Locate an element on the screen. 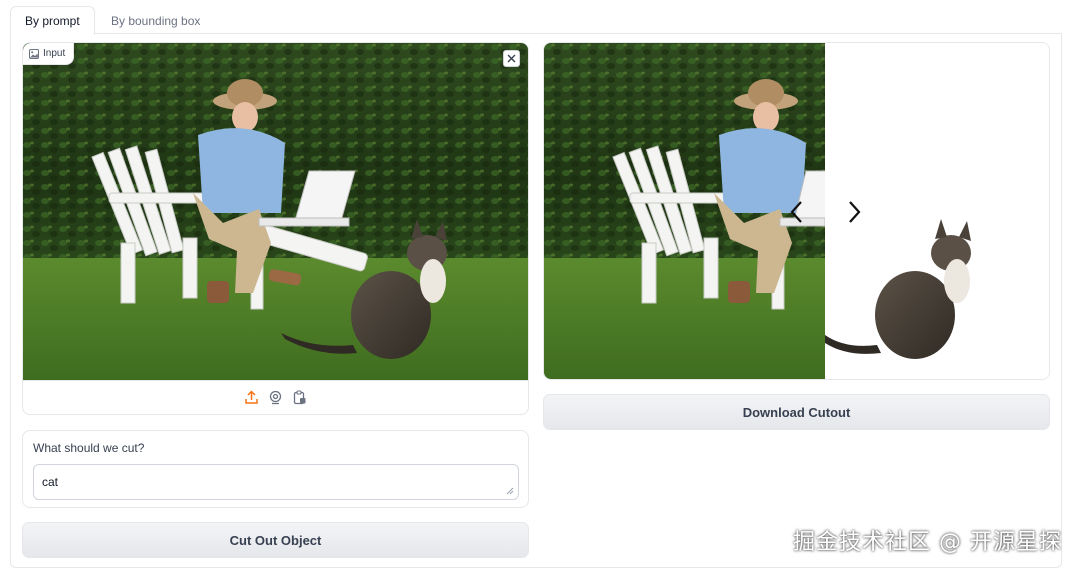  input-badge: Input is located at coordinates (49, 54).